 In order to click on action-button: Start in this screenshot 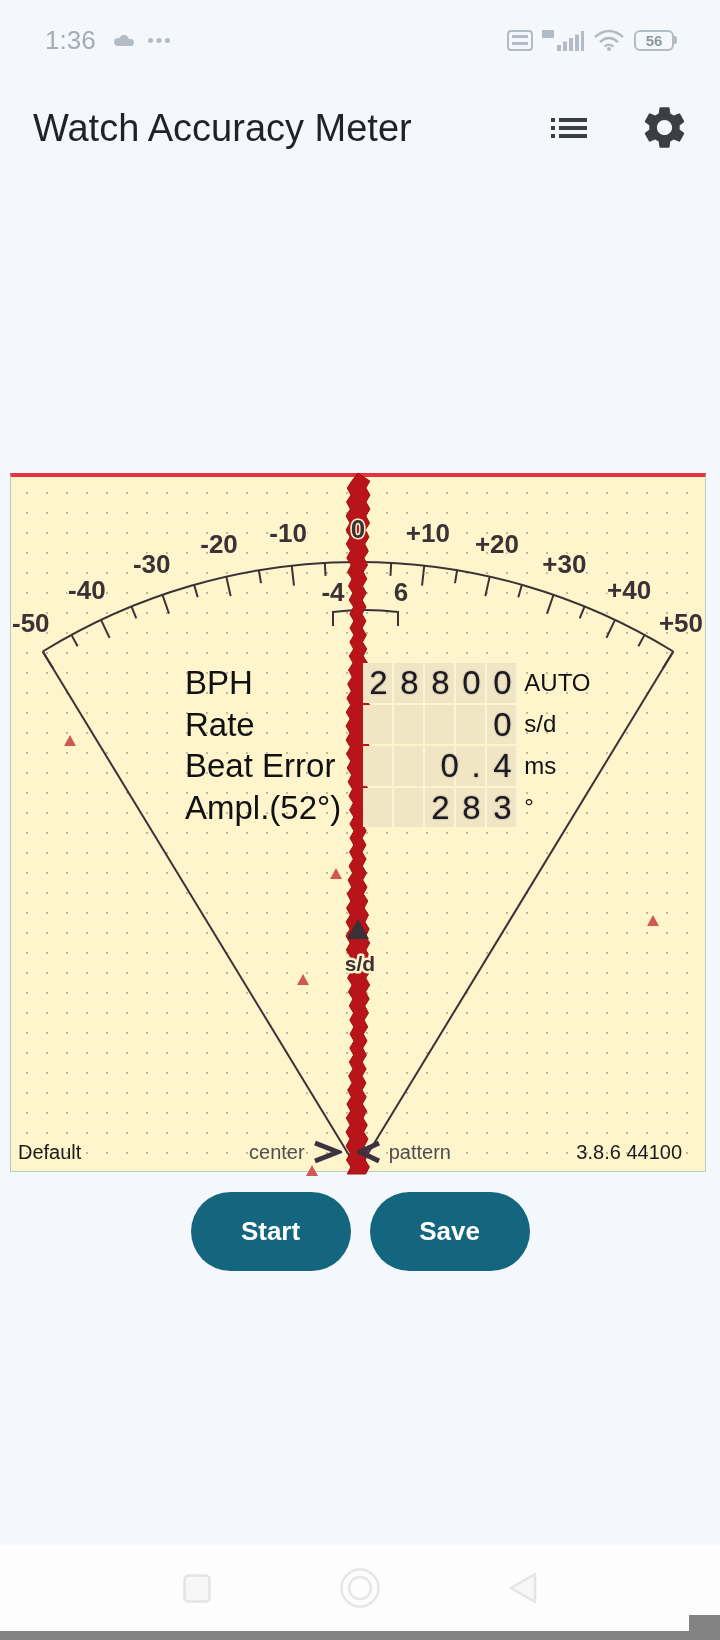, I will do `click(270, 1231)`.